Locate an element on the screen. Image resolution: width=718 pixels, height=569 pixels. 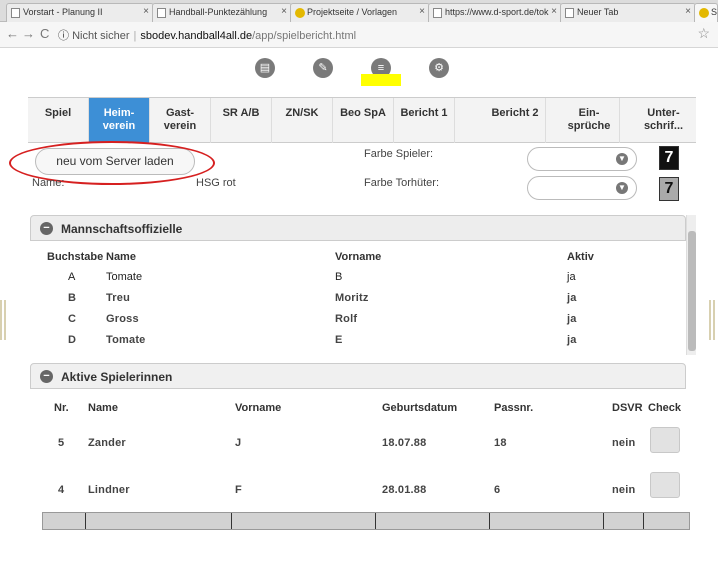
favicon-icon is located at coordinates (704, 13).